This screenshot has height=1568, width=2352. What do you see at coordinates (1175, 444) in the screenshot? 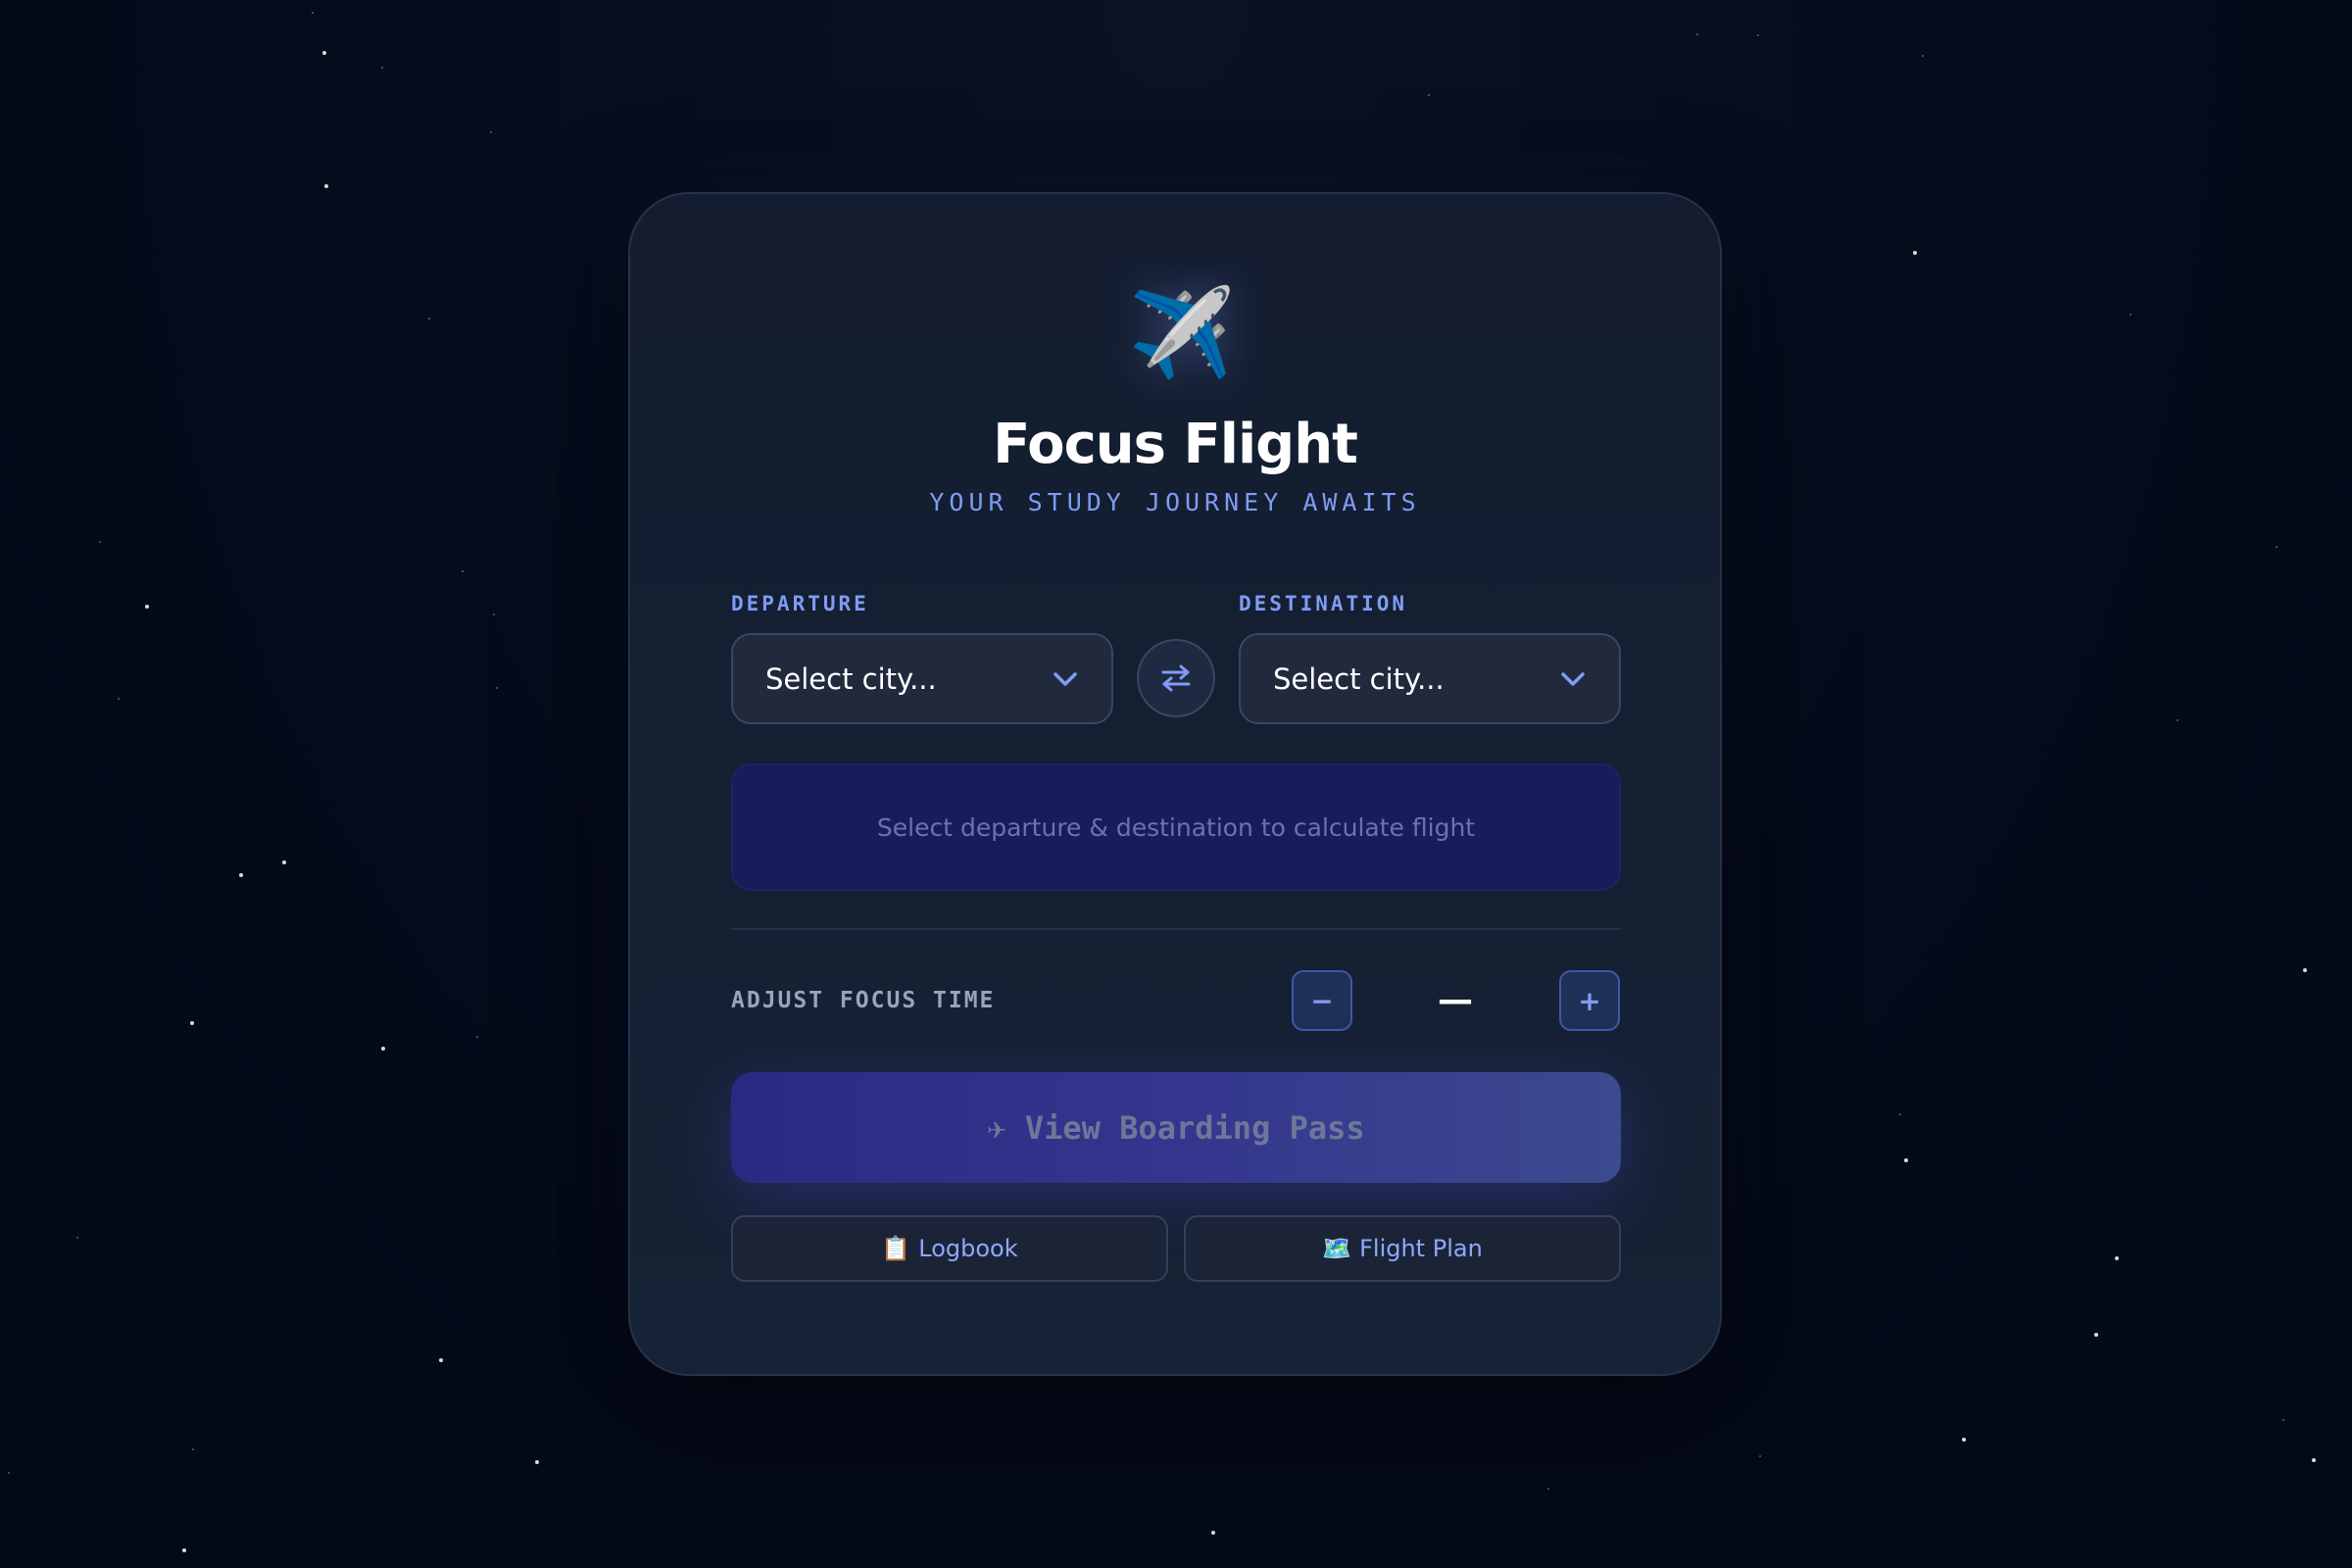
I see `app-title: Focus Flight` at bounding box center [1175, 444].